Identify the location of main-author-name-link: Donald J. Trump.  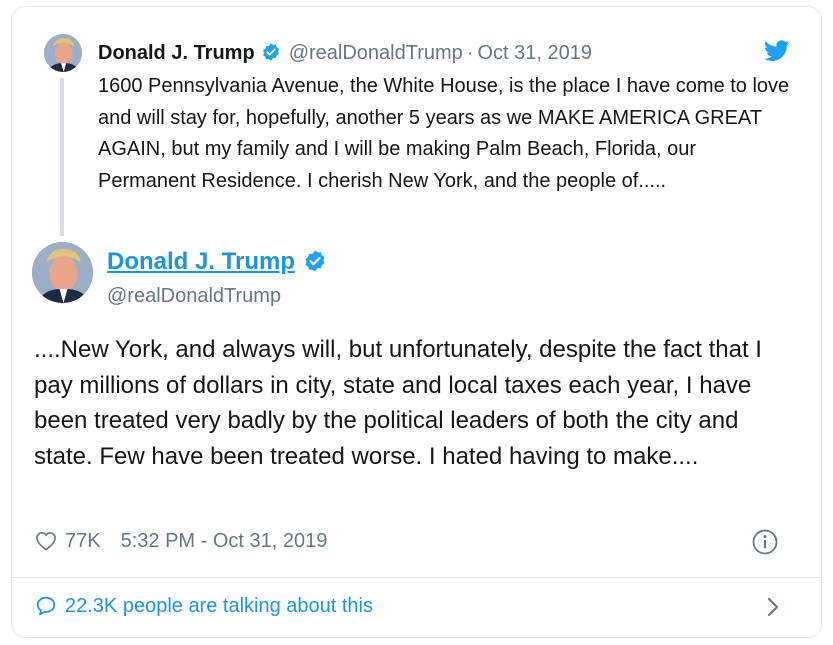
(217, 264).